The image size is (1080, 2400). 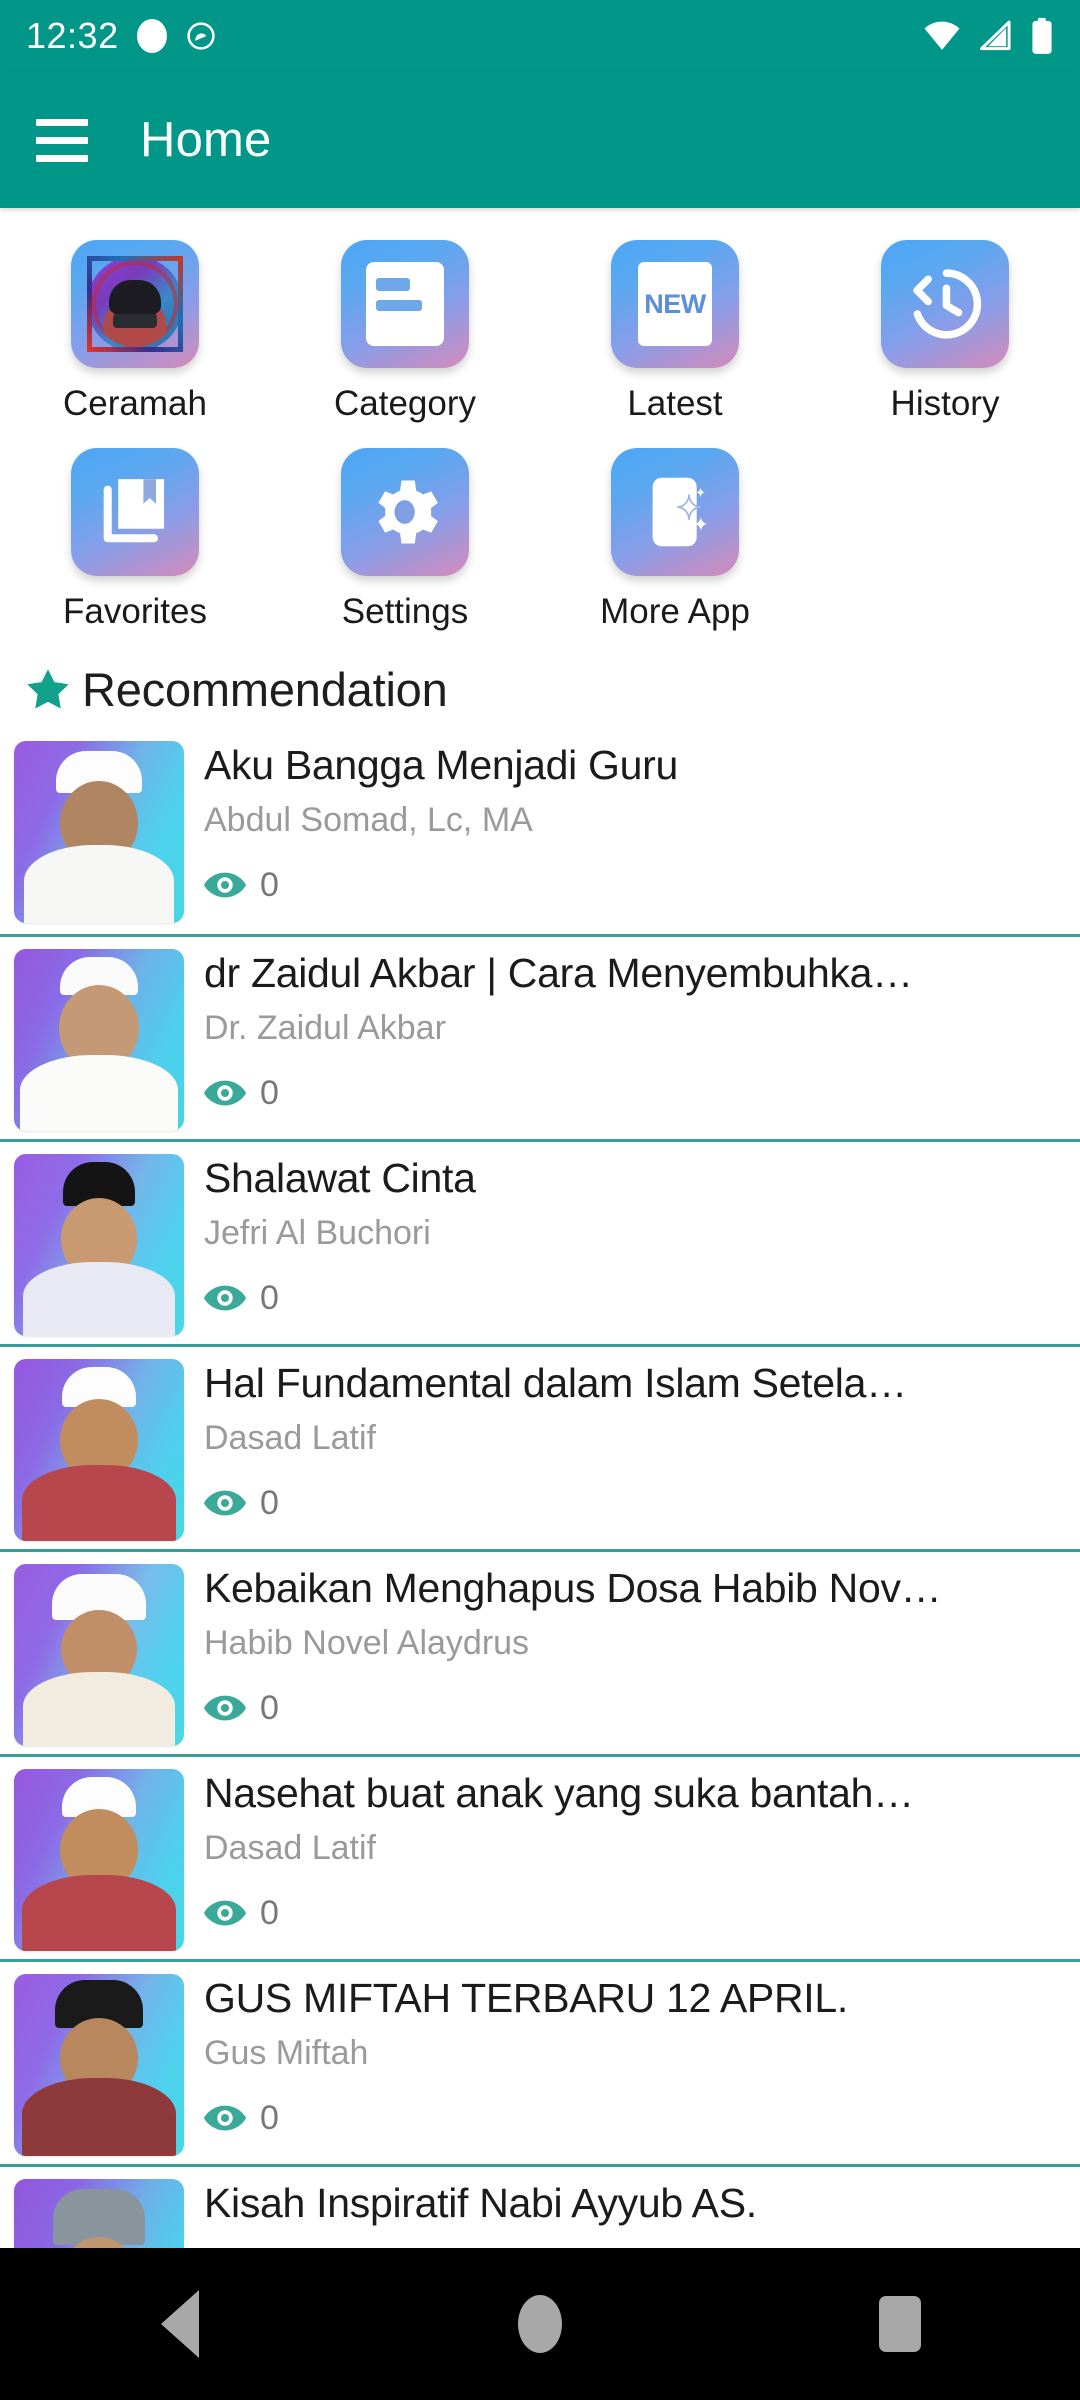 I want to click on menu-item-favorites: Favorites, so click(x=135, y=538).